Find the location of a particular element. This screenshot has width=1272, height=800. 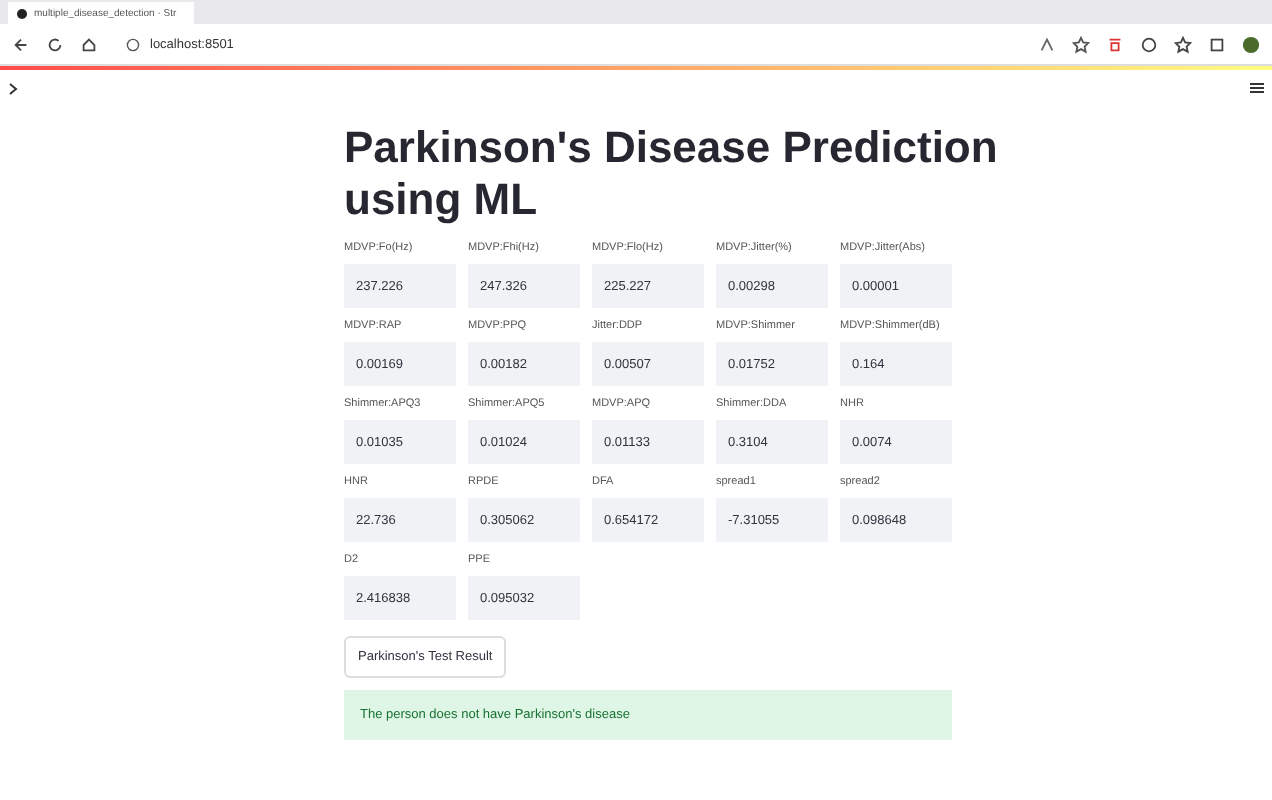

refresh-icon is located at coordinates (55, 44).